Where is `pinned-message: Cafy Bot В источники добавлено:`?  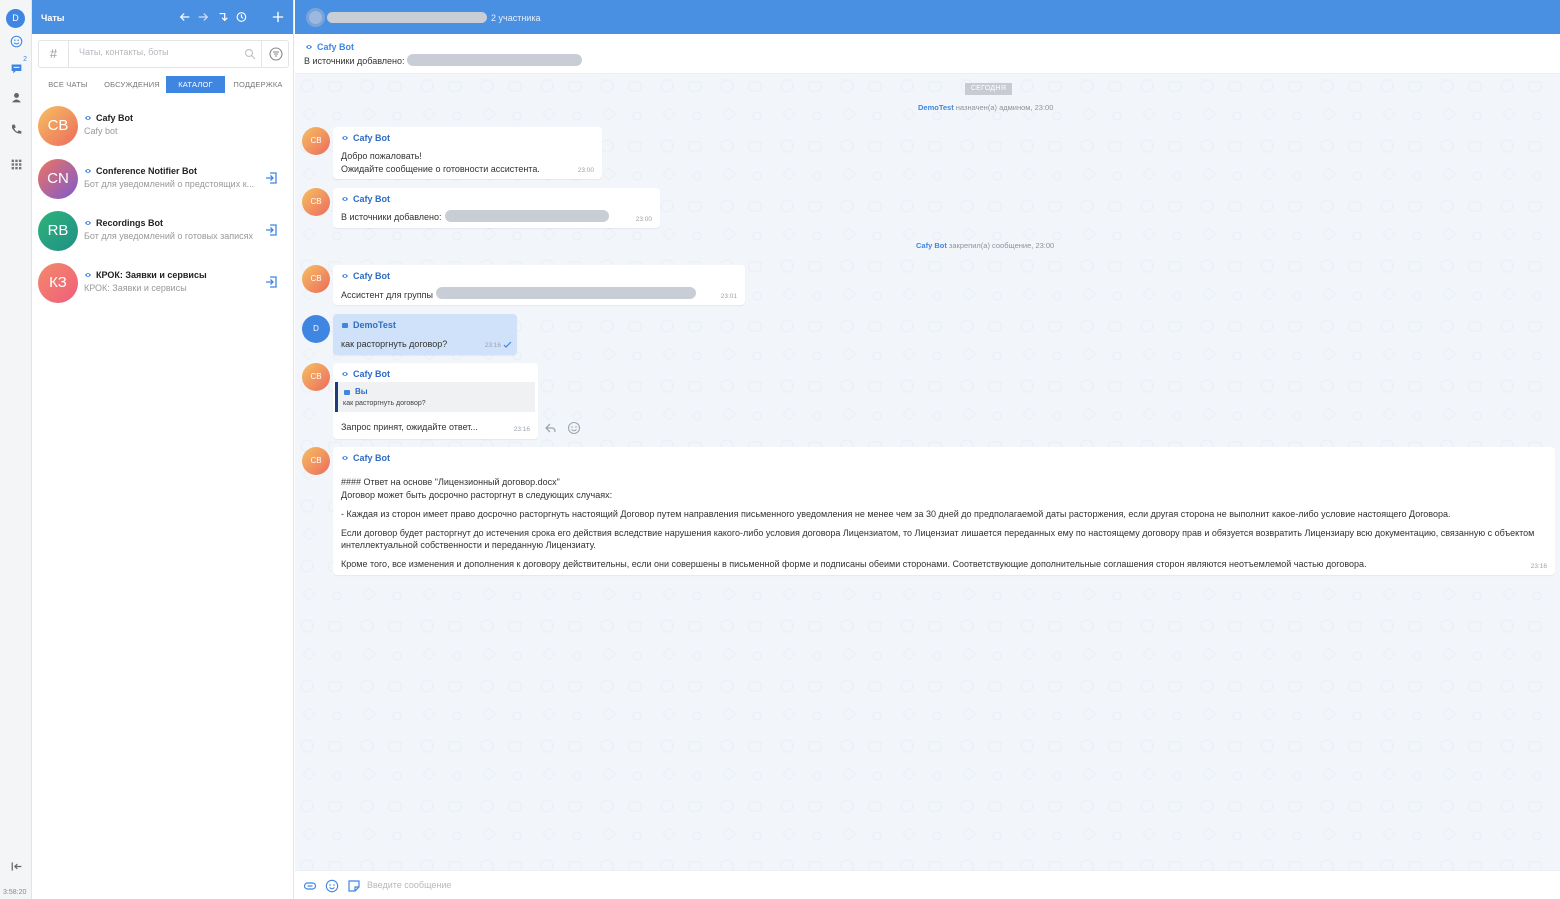
pinned-message: Cafy Bot В источники добавлено: is located at coordinates (927, 54).